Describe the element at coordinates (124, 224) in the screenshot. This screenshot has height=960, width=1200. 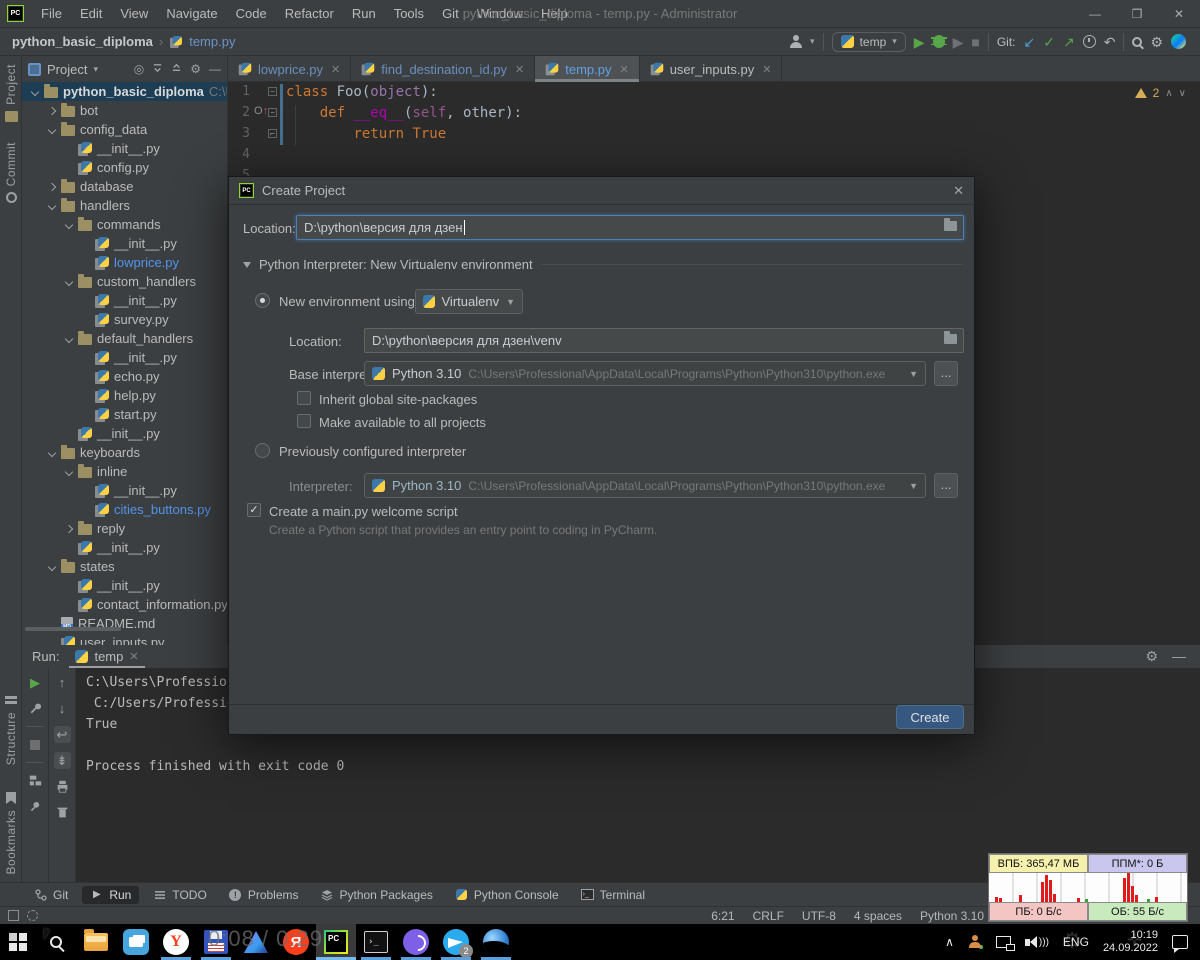
I see `tree-item-commands: commands` at that location.